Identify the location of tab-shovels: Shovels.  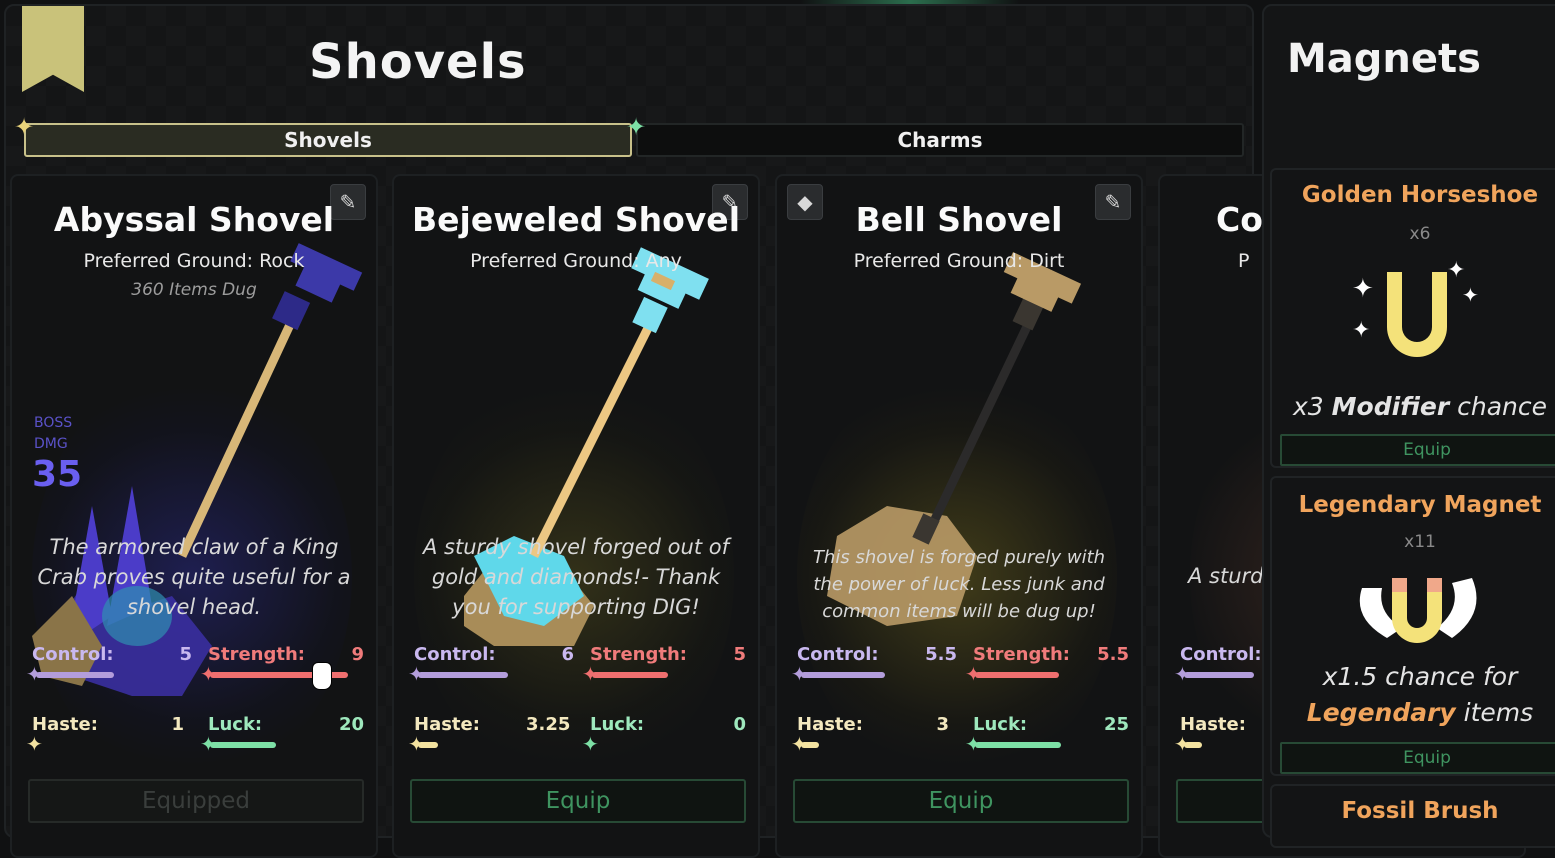
(328, 140).